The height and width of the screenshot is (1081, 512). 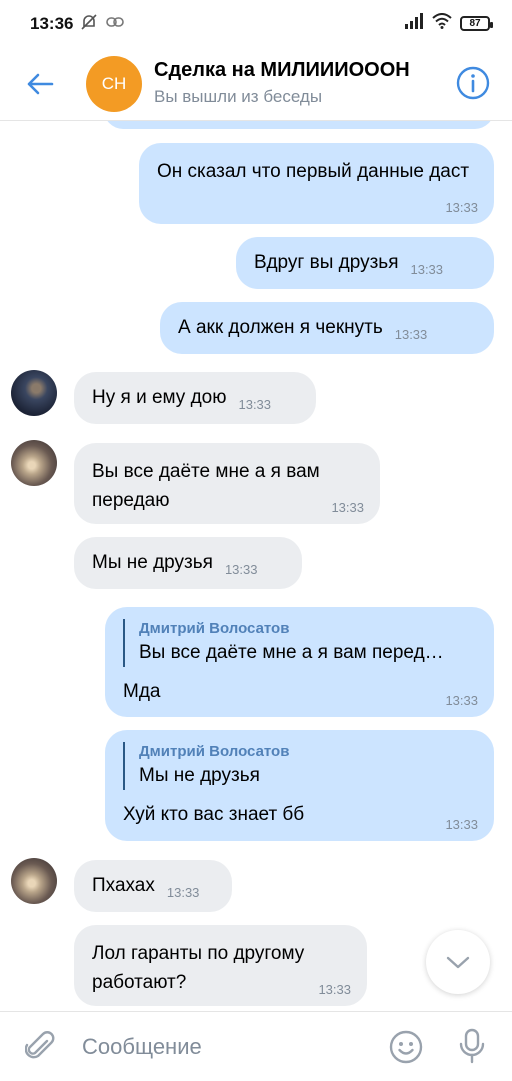 I want to click on chat-title: Сделка на МИЛИИИОООН, so click(x=282, y=70).